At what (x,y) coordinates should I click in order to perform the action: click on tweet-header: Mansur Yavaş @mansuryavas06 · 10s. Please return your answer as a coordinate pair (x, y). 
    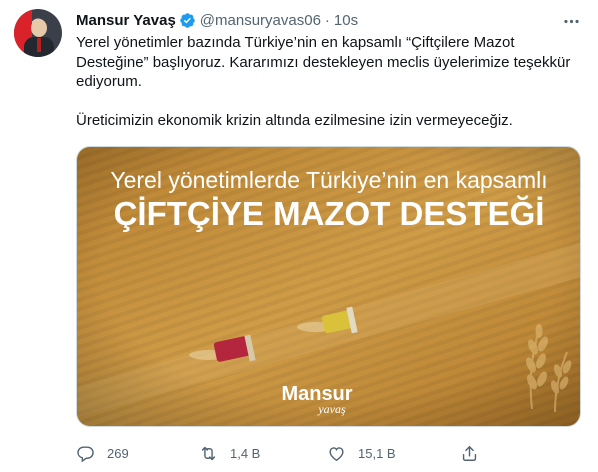
    Looking at the image, I should click on (217, 20).